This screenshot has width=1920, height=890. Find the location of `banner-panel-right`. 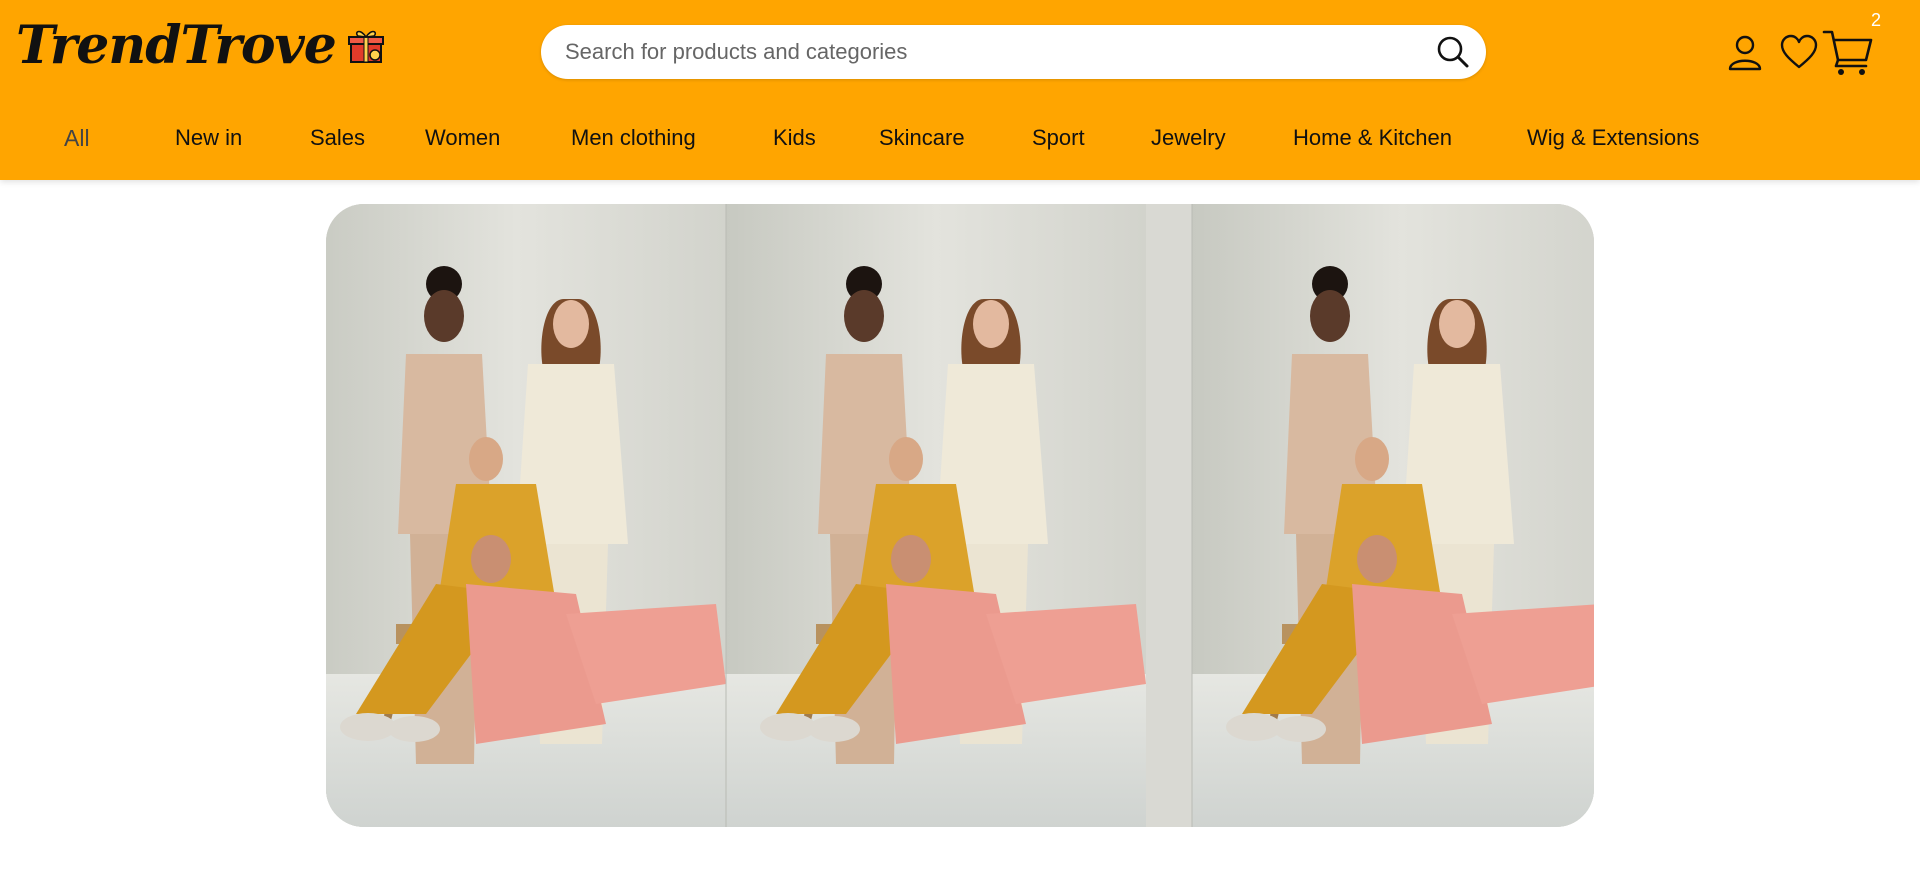

banner-panel-right is located at coordinates (1393, 515).